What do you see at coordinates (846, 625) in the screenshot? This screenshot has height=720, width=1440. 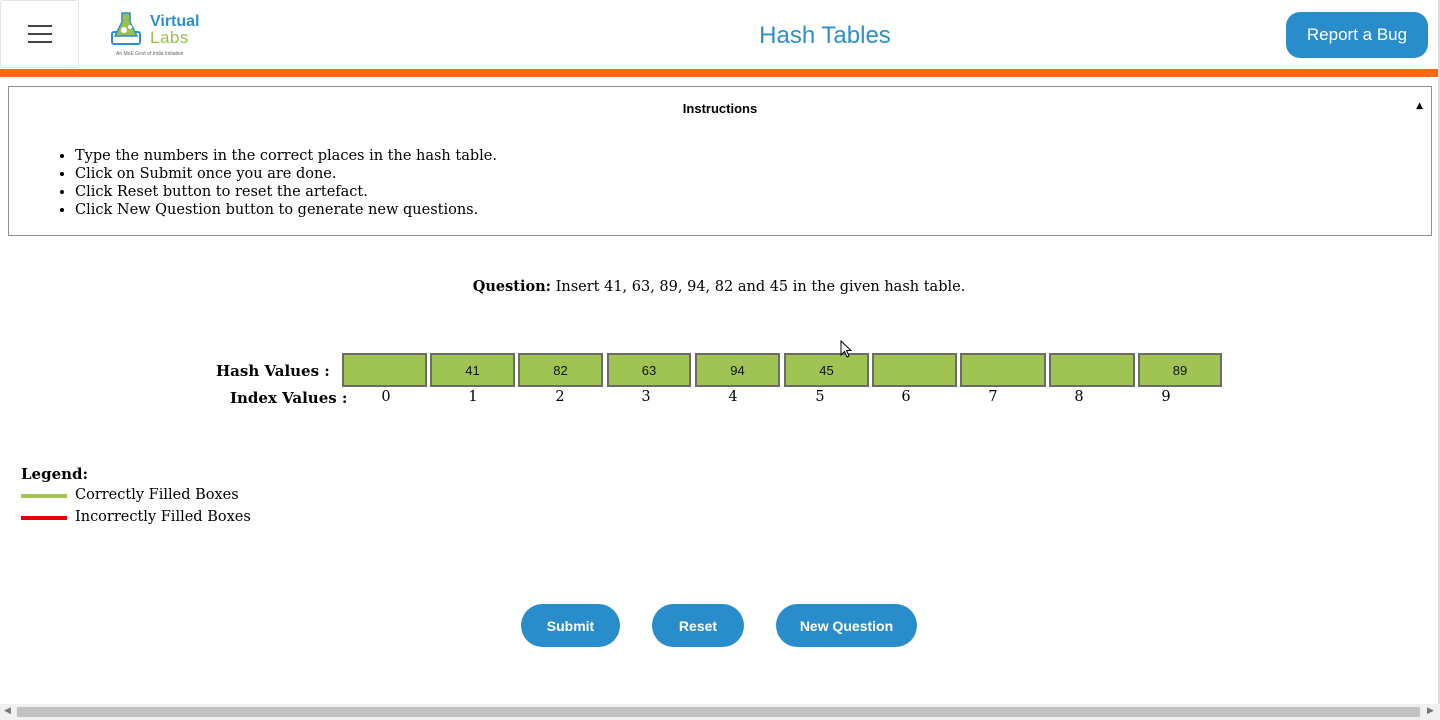 I see `new-question-button: New Question` at bounding box center [846, 625].